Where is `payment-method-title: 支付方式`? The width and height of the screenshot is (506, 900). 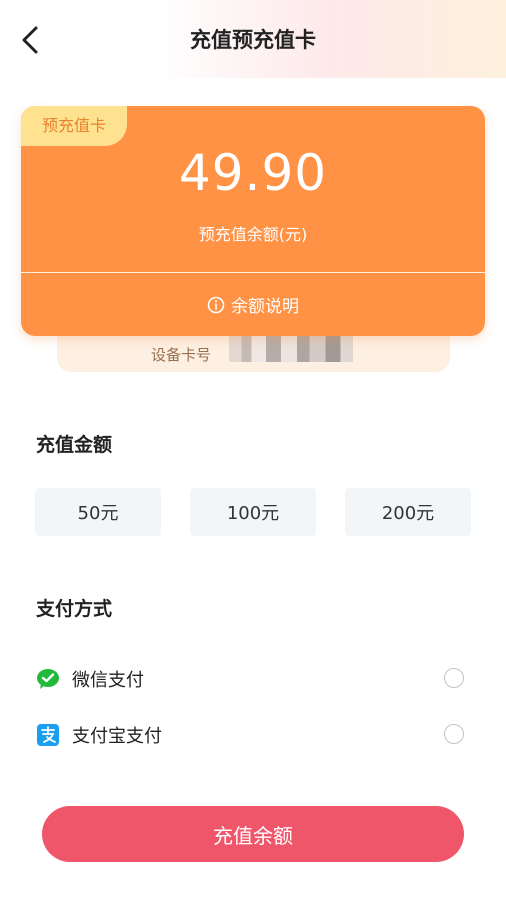
payment-method-title: 支付方式 is located at coordinates (74, 609).